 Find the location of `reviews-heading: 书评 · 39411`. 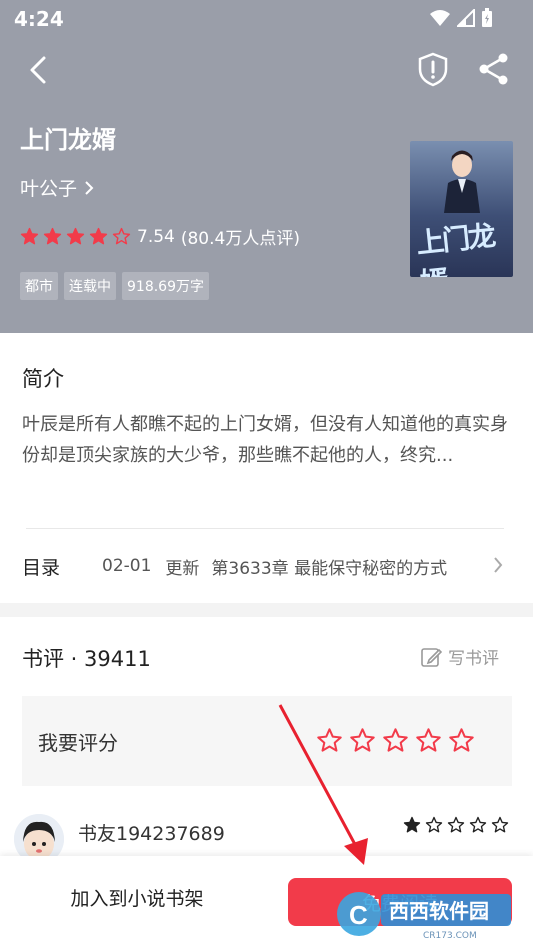

reviews-heading: 书评 · 39411 is located at coordinates (86, 659).